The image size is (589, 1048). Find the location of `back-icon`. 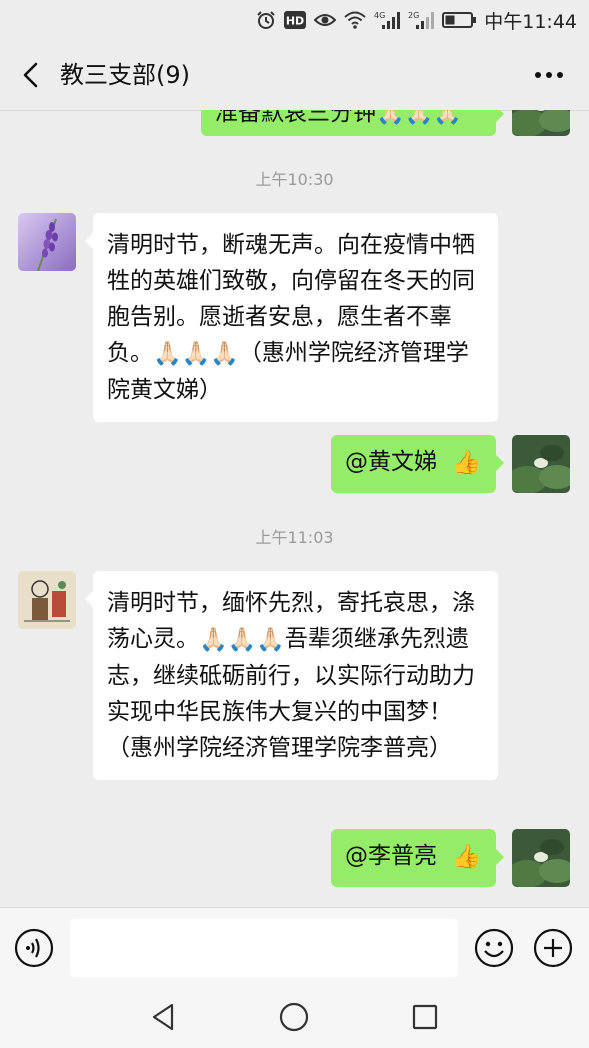

back-icon is located at coordinates (30, 75).